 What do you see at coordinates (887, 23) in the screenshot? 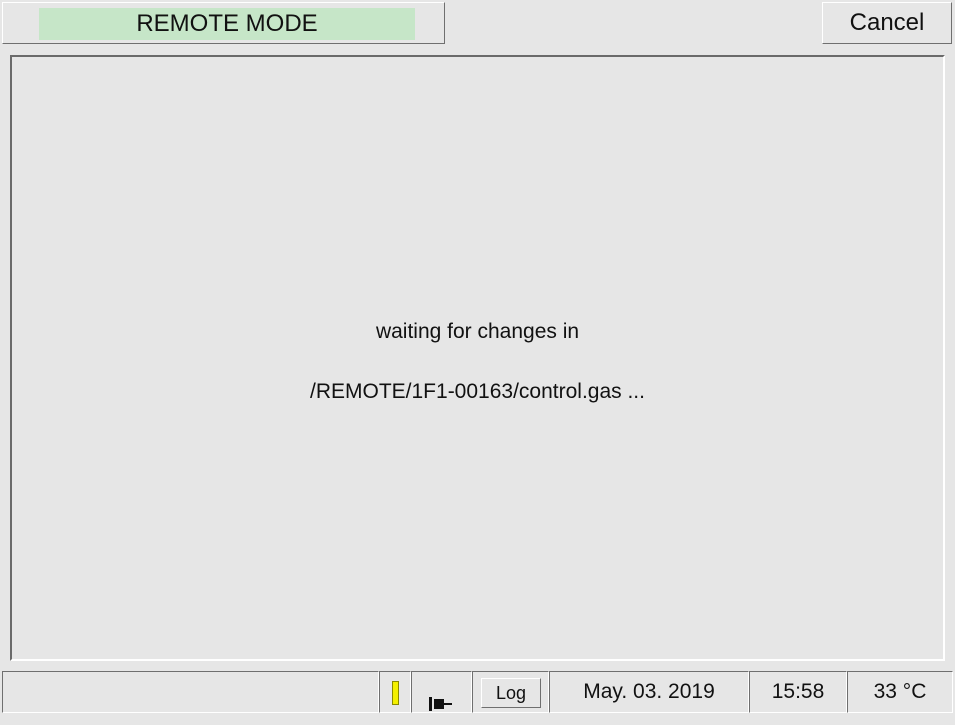
I see `cancel-button: Cancel` at bounding box center [887, 23].